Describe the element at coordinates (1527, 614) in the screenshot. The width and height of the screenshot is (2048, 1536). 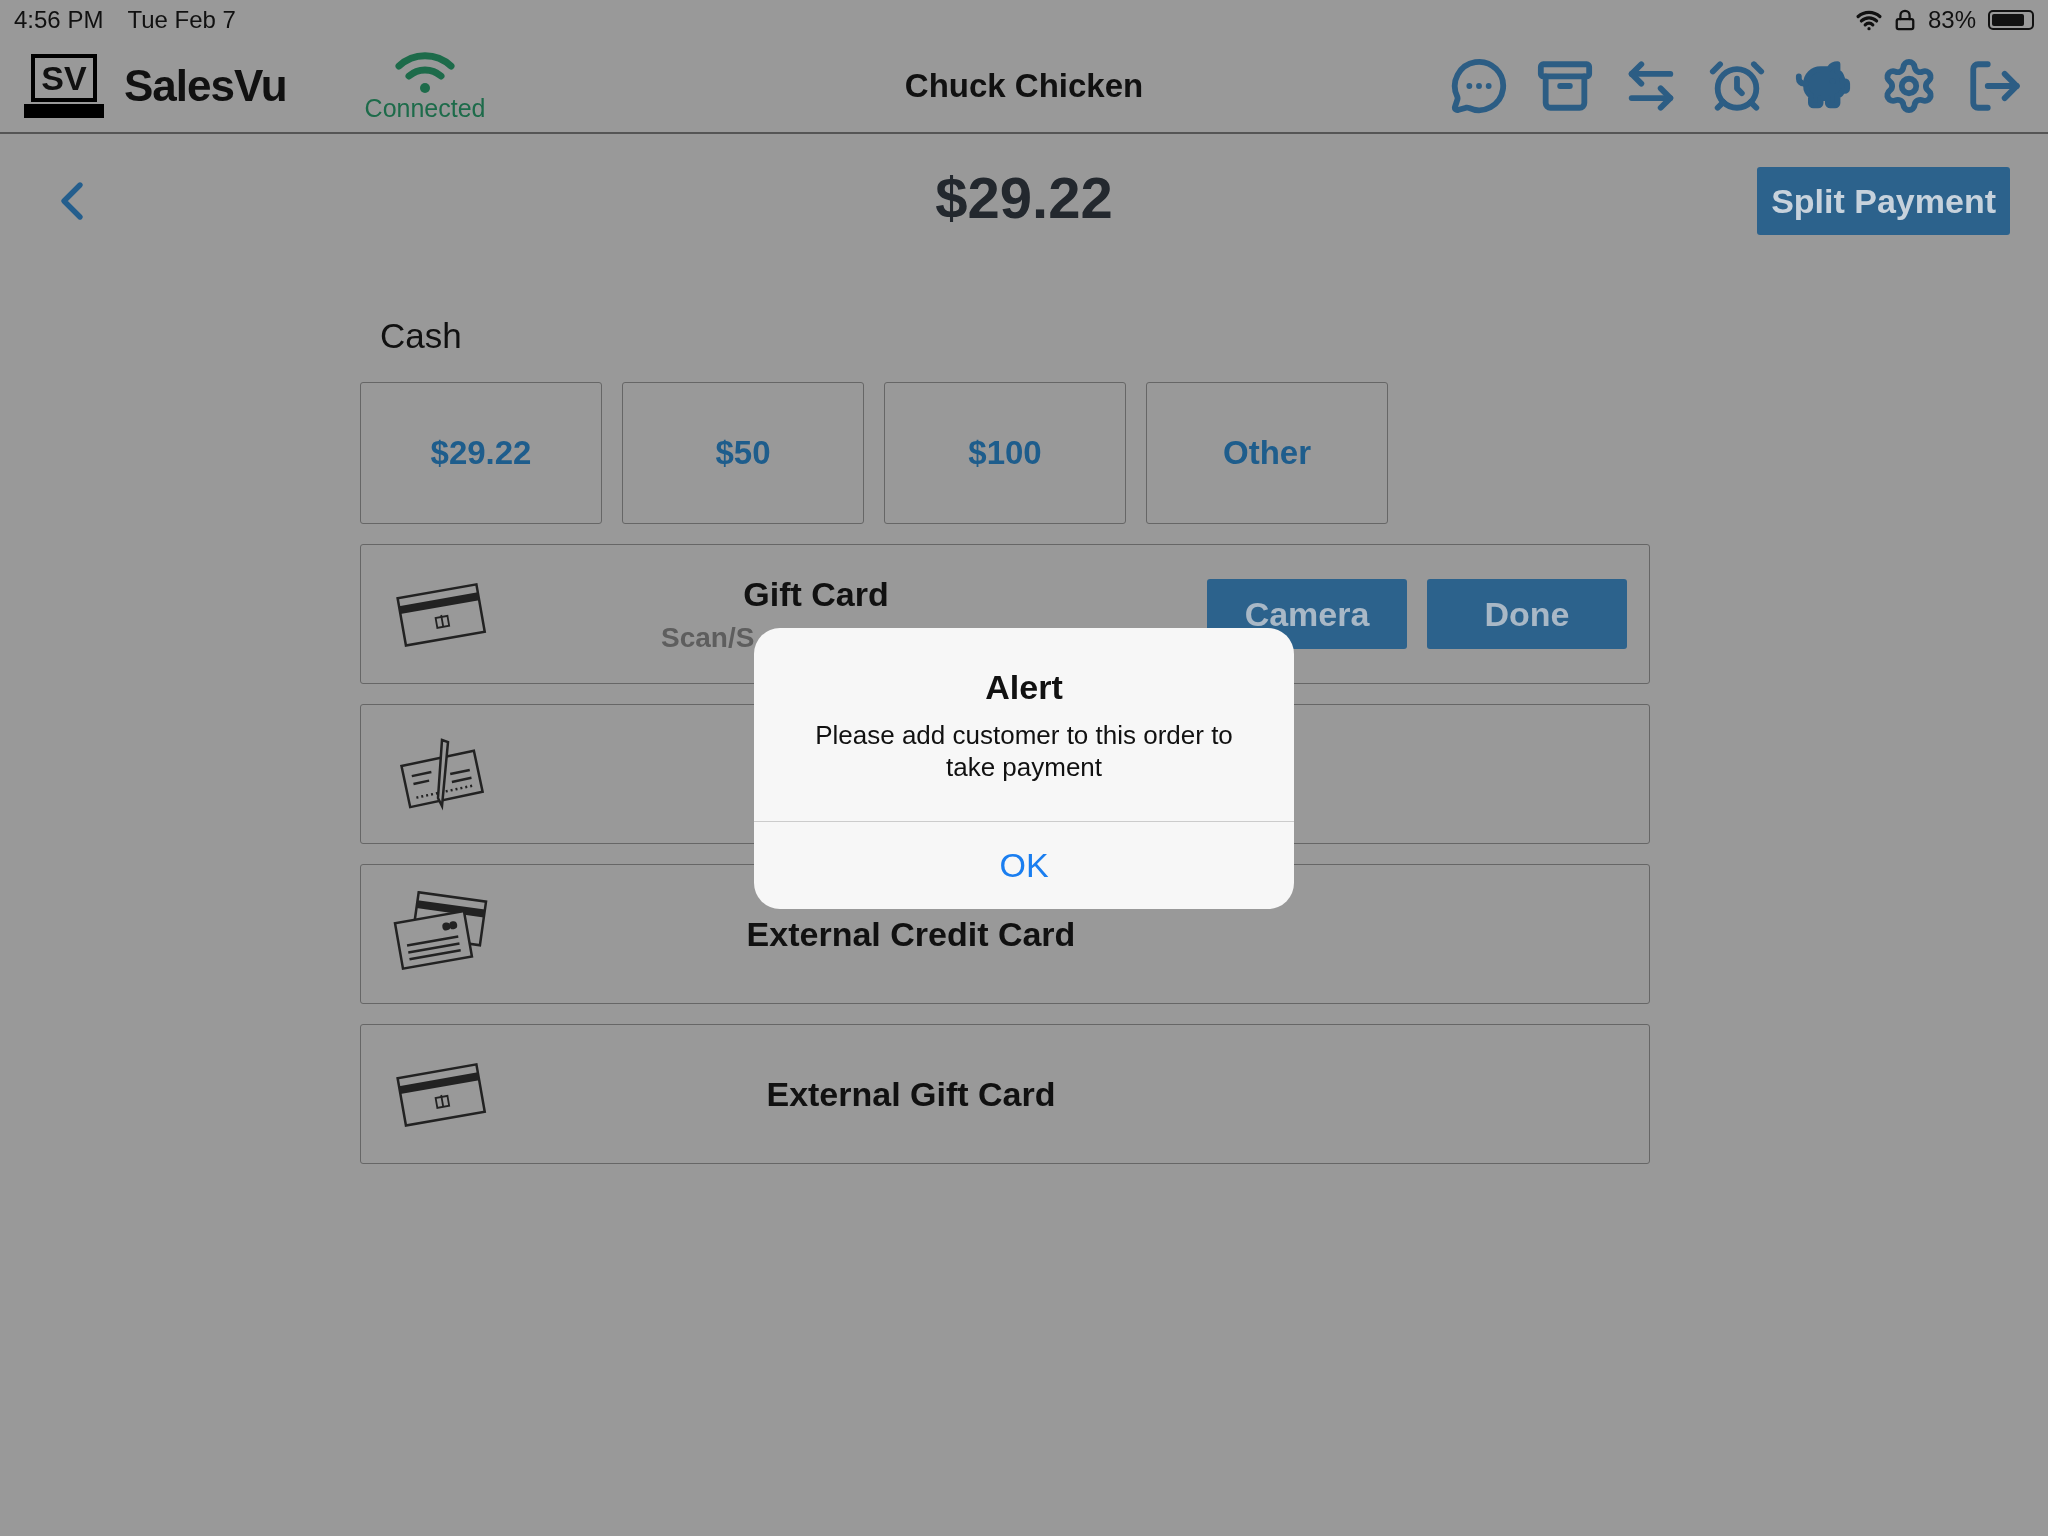
I see `action-button: Done` at that location.